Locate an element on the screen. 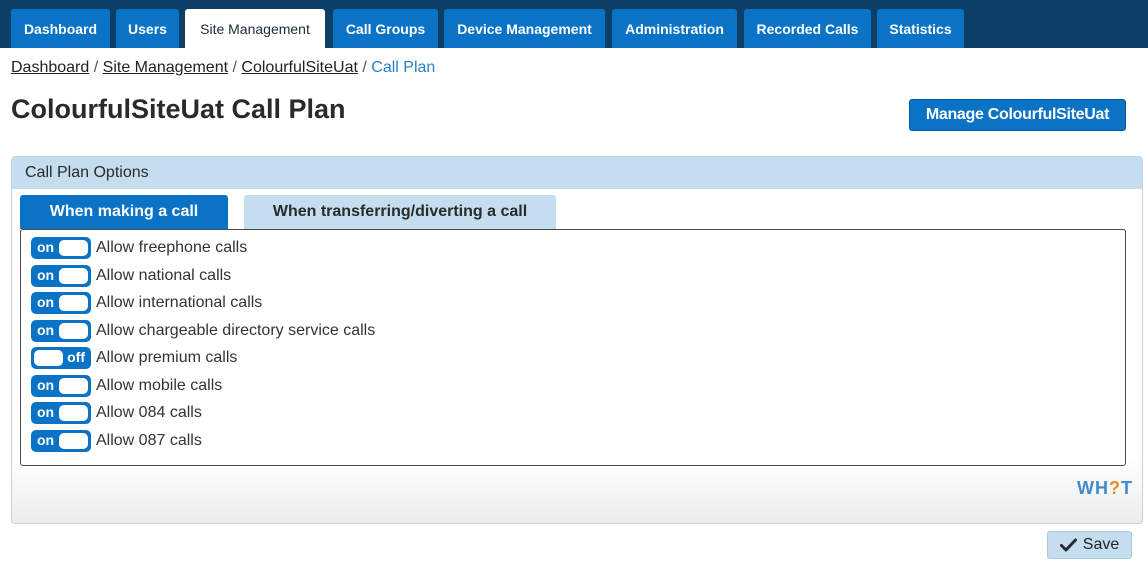 This screenshot has width=1148, height=564. tab-site-management: Site Management is located at coordinates (255, 28).